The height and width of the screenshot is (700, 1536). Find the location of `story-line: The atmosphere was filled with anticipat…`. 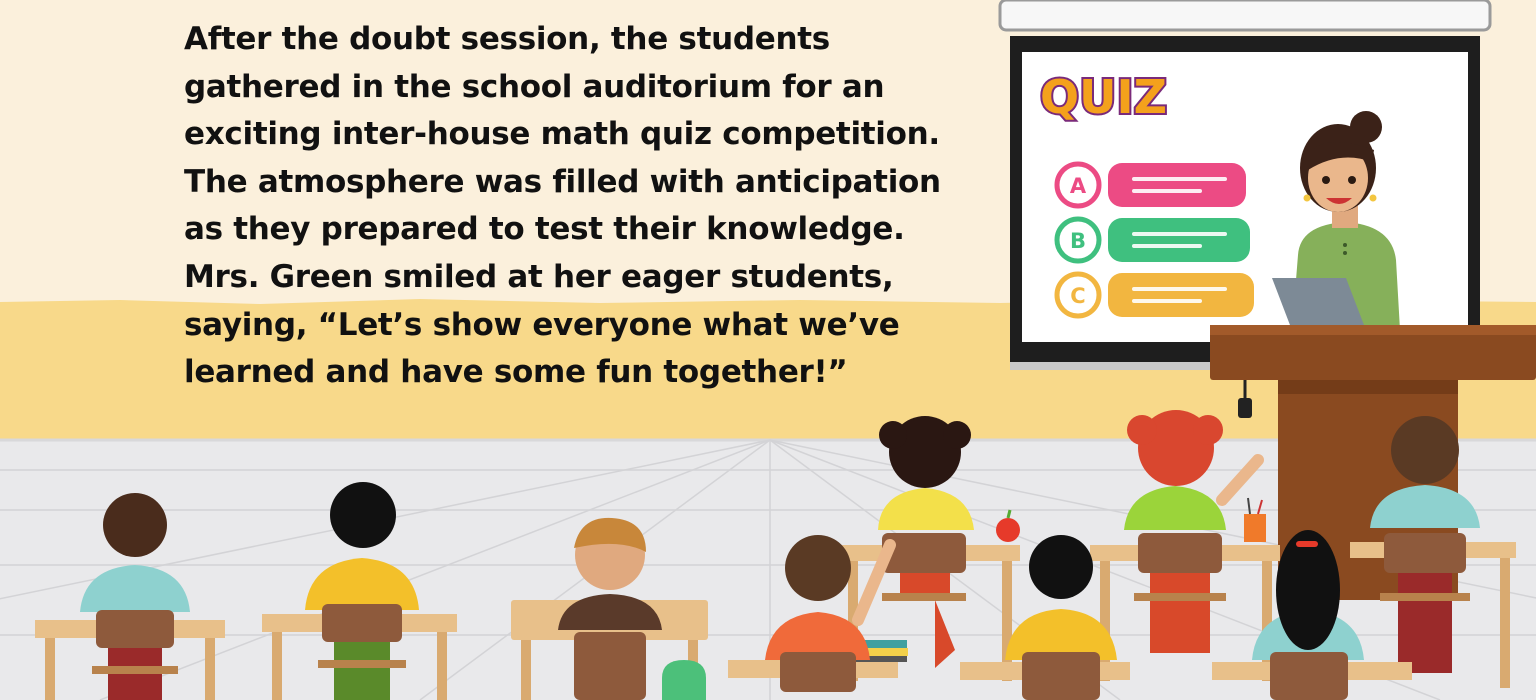

story-line: The atmosphere was filled with anticipat… is located at coordinates (562, 181).